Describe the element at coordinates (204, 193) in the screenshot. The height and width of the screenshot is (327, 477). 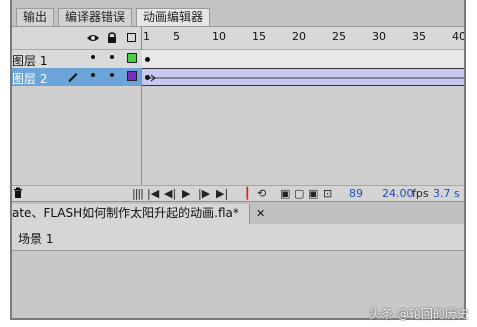
I see `next-frame-button: |▶` at that location.